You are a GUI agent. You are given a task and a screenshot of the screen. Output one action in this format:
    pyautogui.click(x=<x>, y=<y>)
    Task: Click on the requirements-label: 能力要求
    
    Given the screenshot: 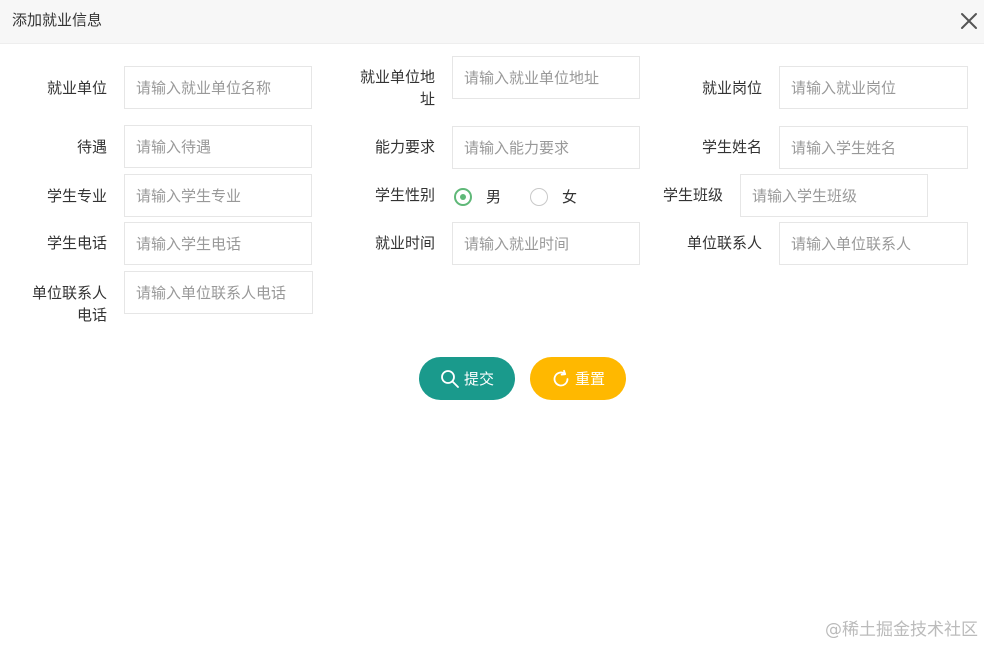 What is the action you would take?
    pyautogui.click(x=404, y=147)
    